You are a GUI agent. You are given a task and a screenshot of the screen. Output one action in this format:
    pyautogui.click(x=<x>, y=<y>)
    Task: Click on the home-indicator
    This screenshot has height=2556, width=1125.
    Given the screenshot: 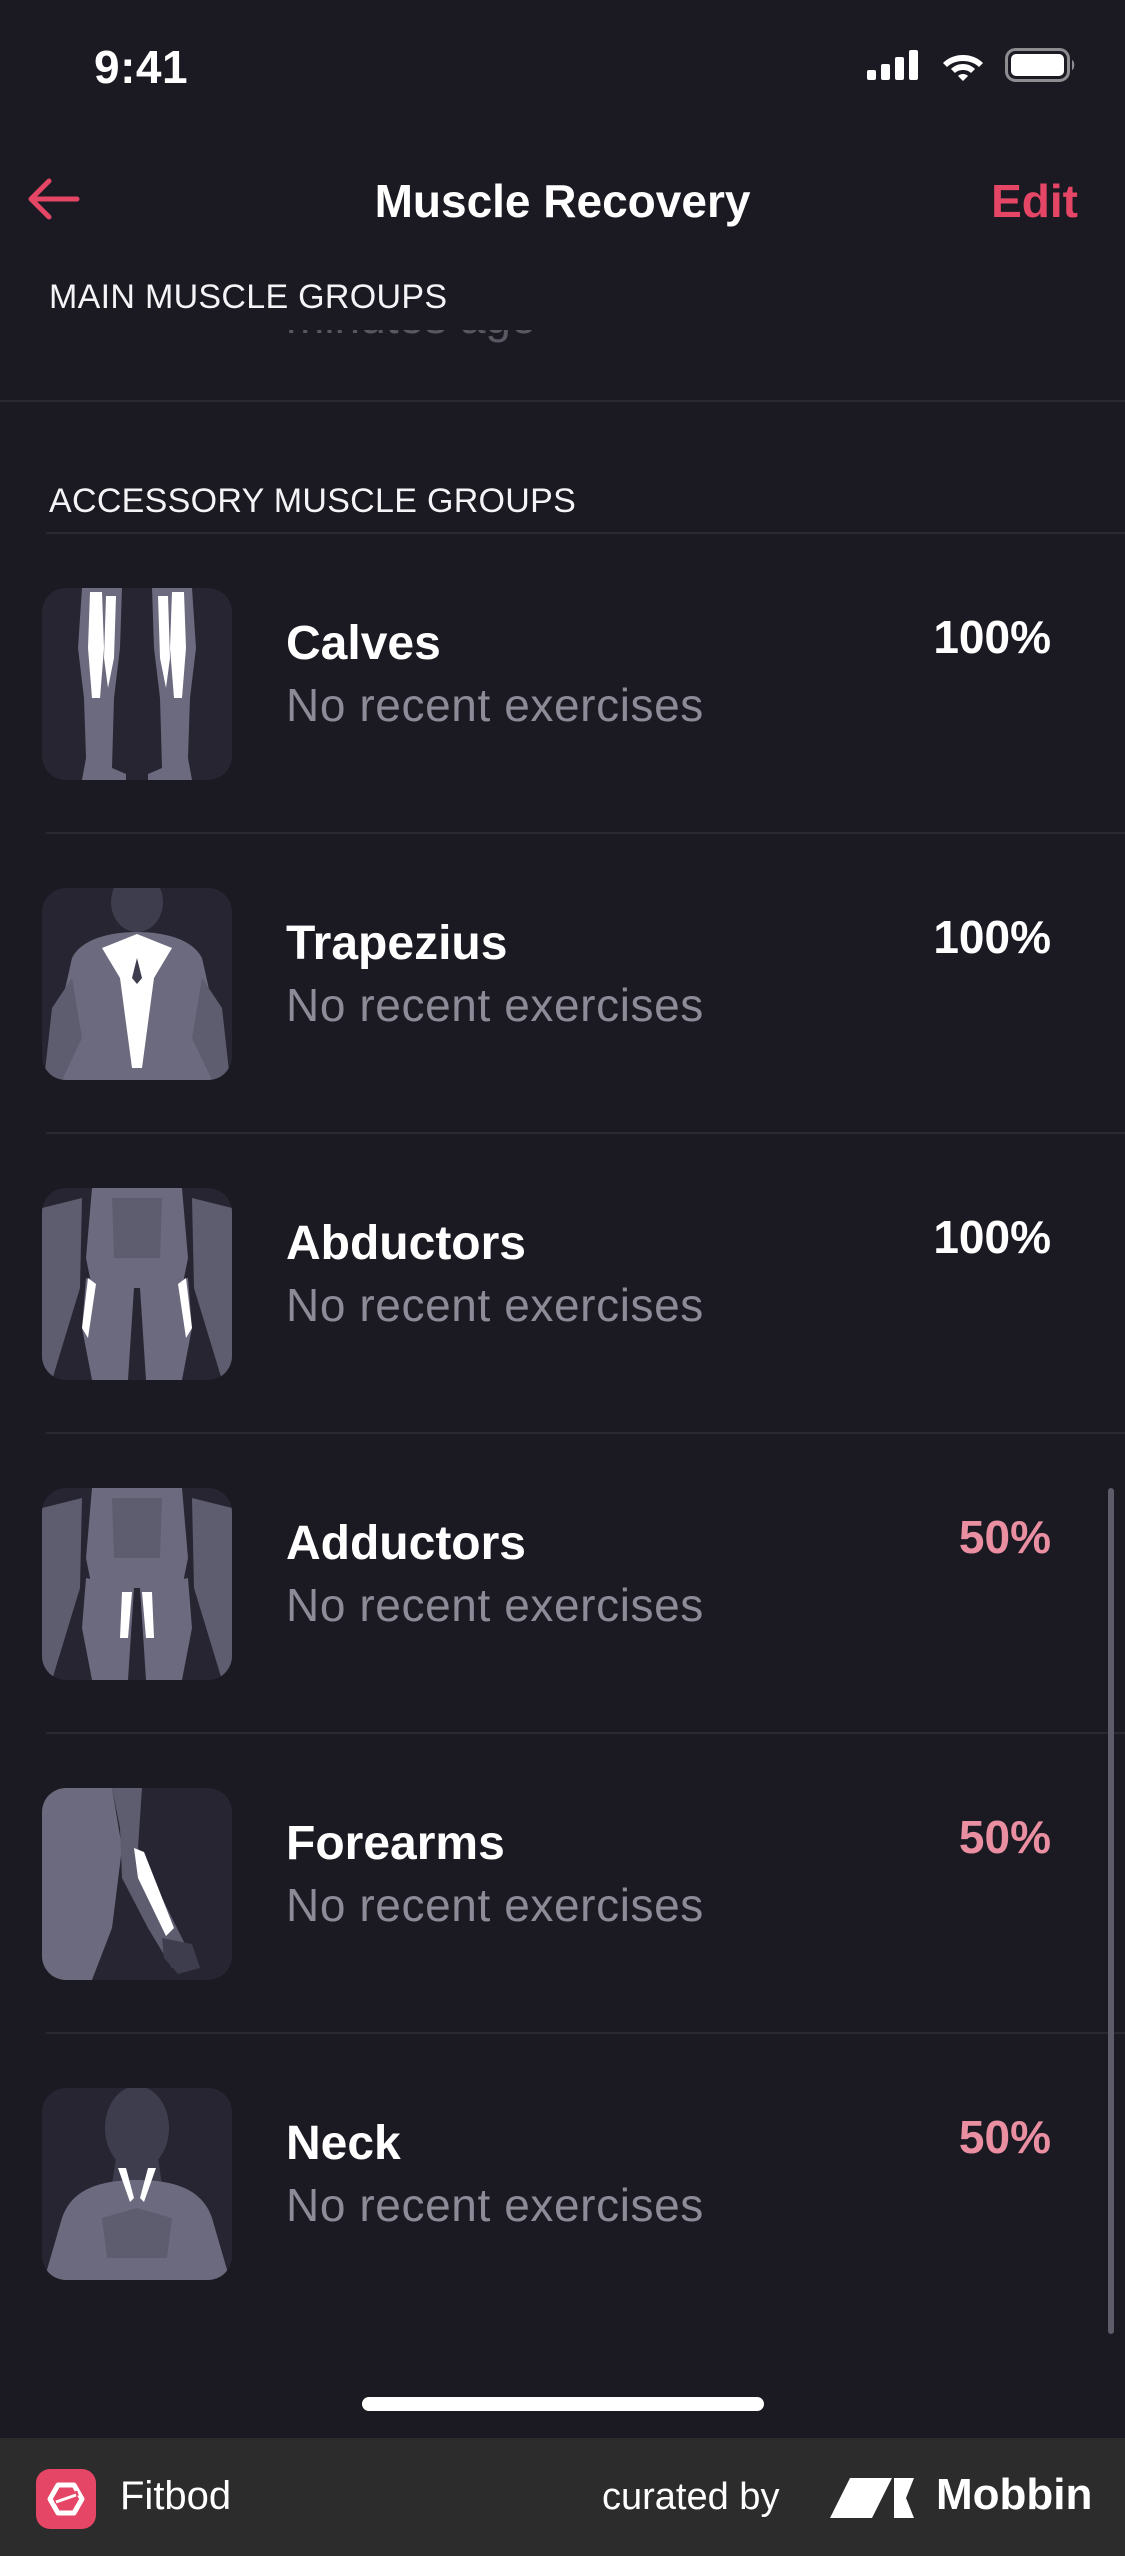 What is the action you would take?
    pyautogui.click(x=563, y=2404)
    